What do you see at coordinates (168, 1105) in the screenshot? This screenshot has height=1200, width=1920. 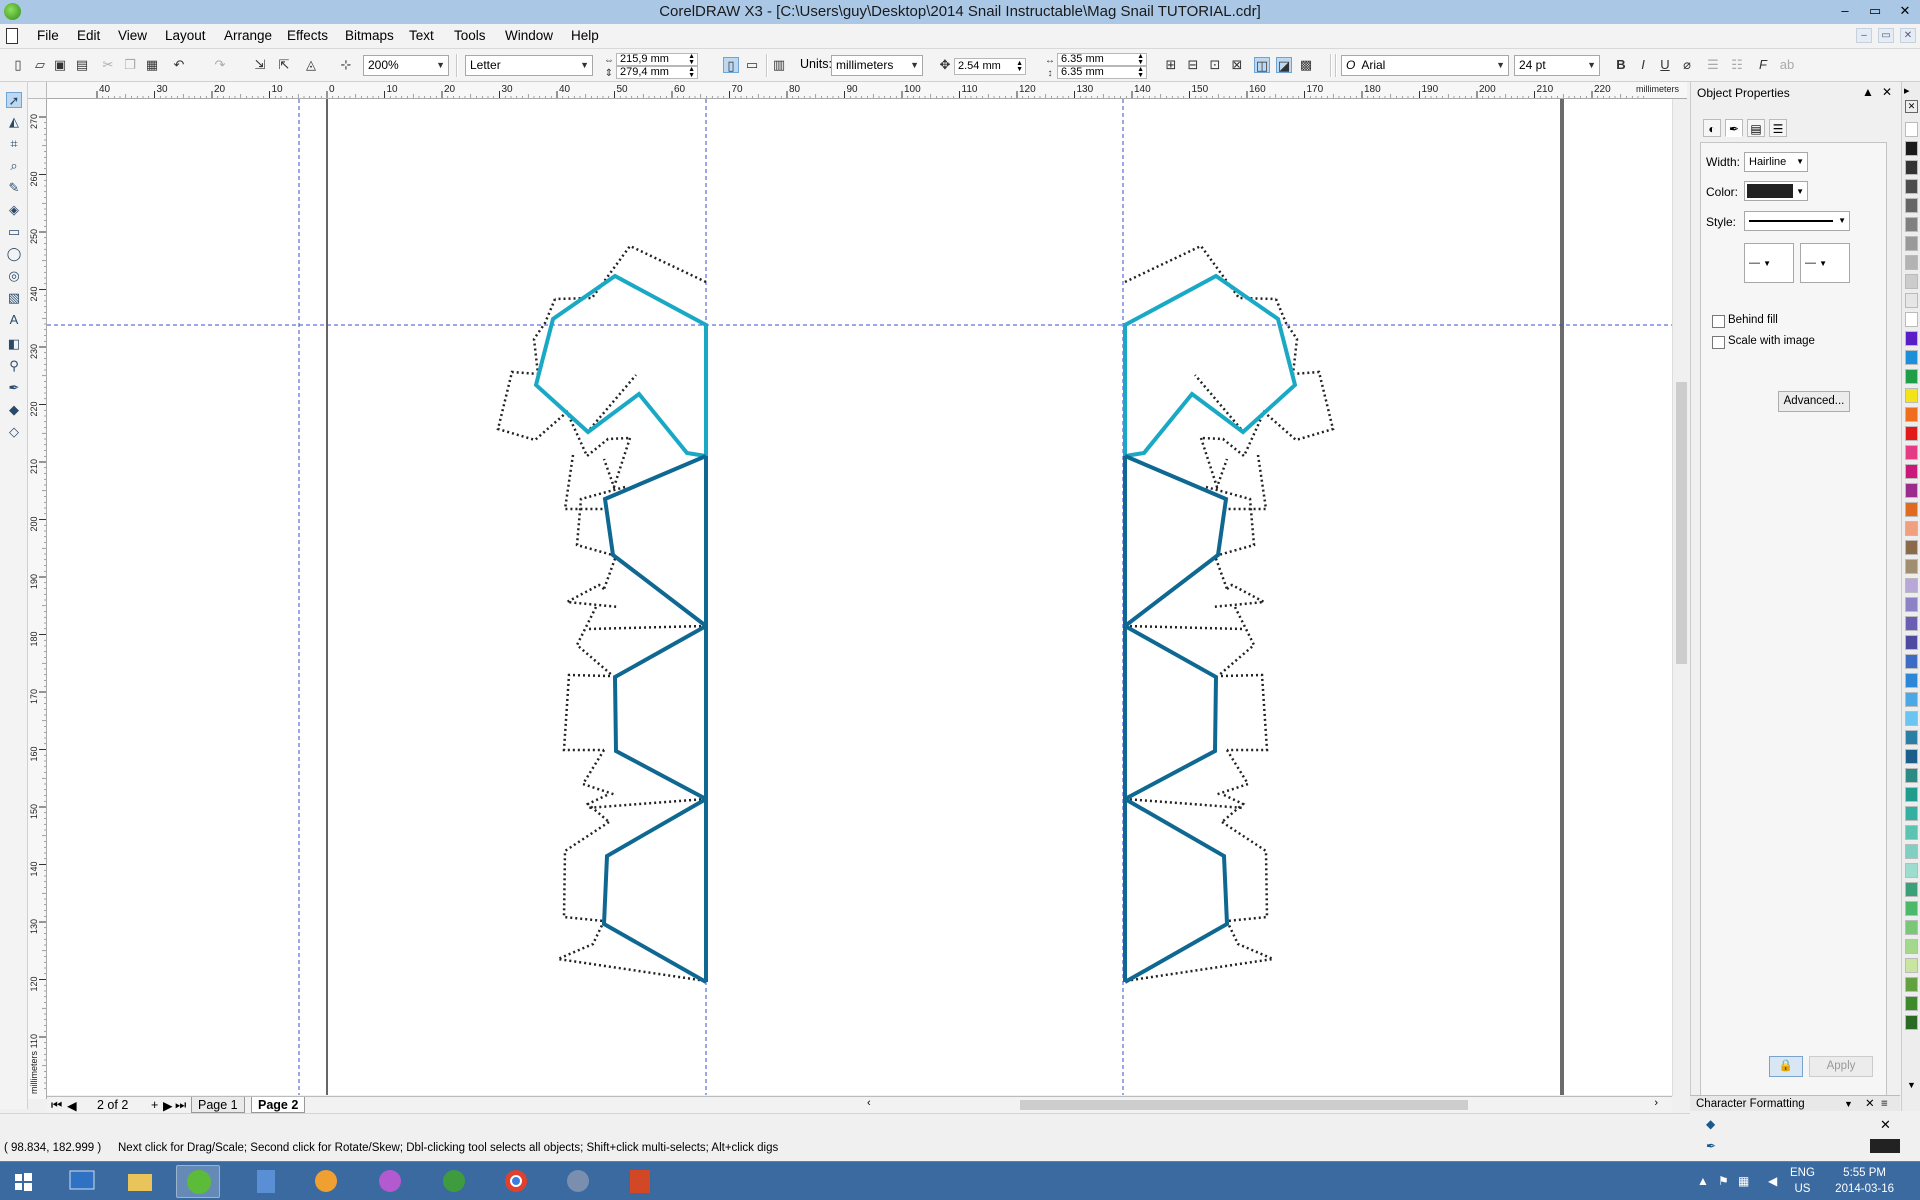 I see `next-page-icon: ▶` at bounding box center [168, 1105].